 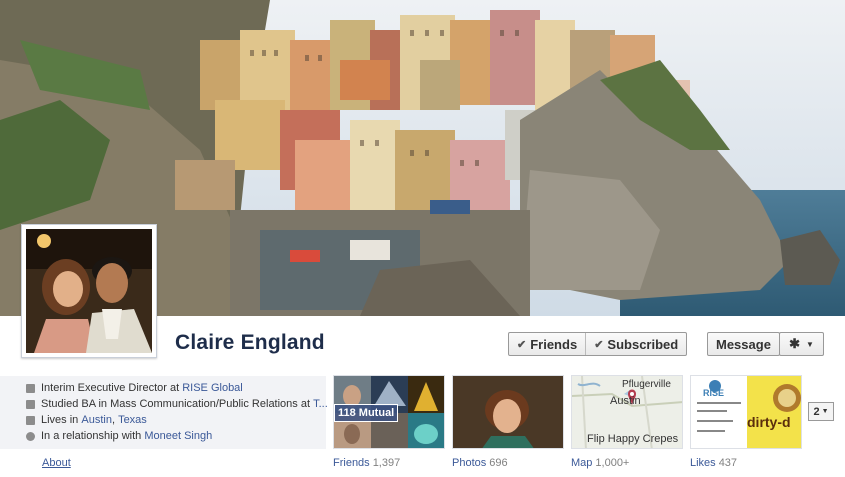 What do you see at coordinates (60, 420) in the screenshot?
I see `location-text: Lives in` at bounding box center [60, 420].